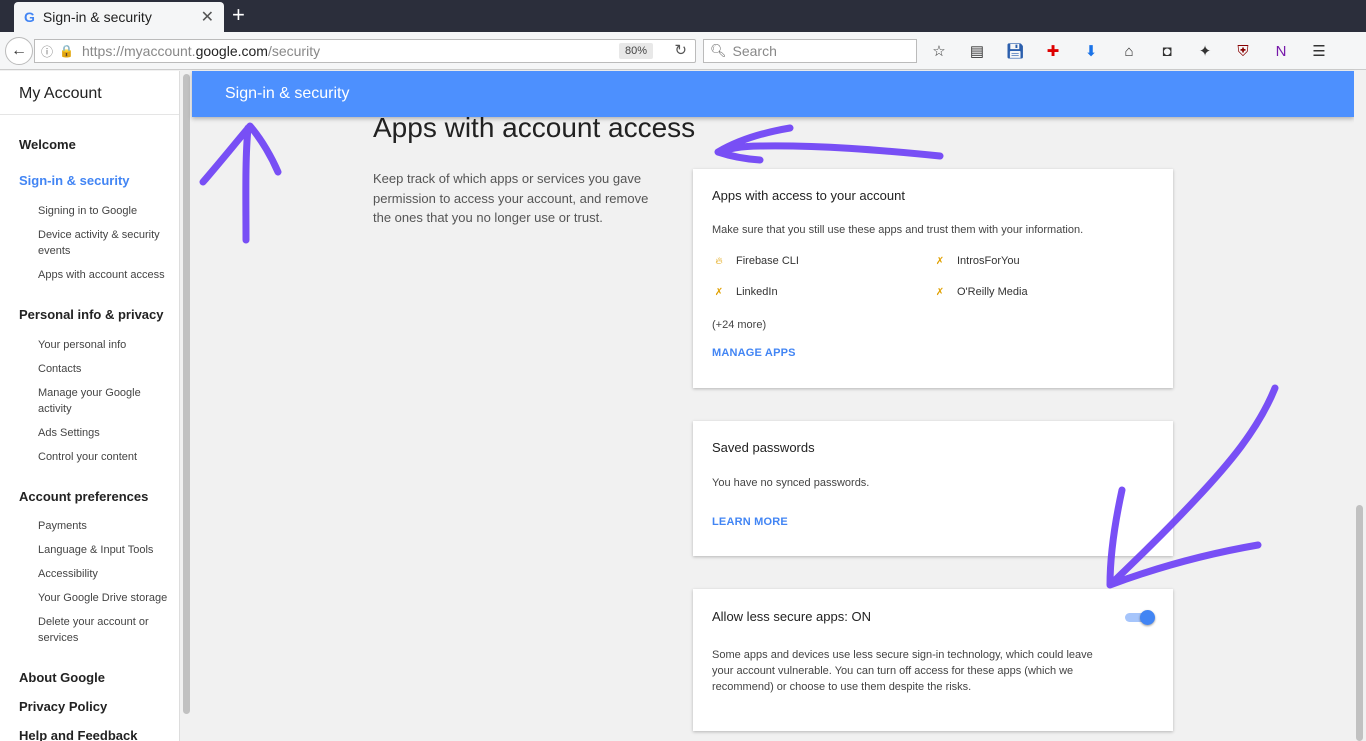 Image resolution: width=1366 pixels, height=741 pixels. I want to click on search-placeholder: Search, so click(754, 51).